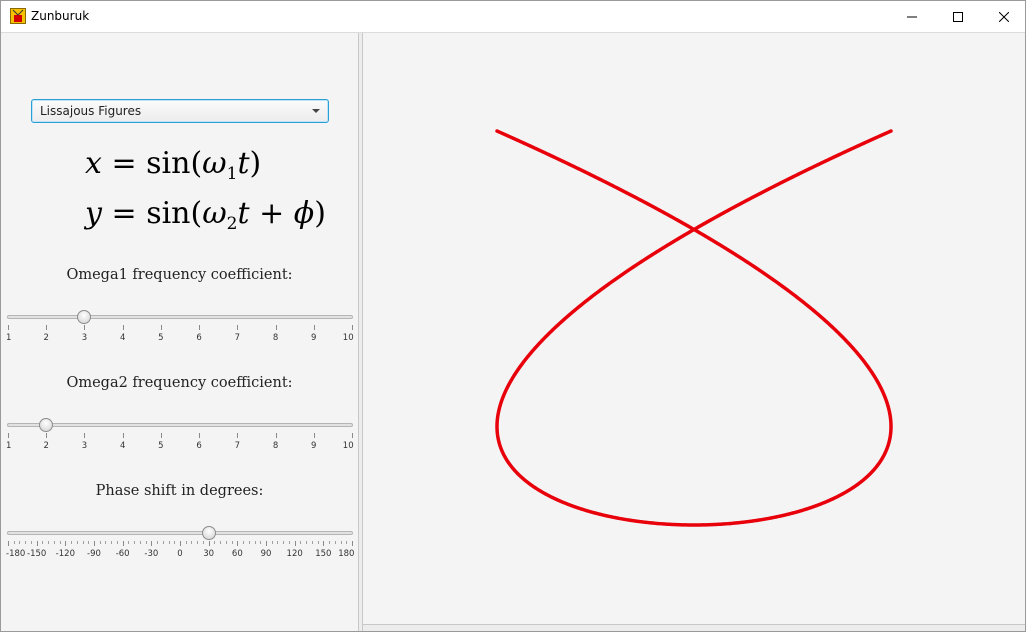 The image size is (1026, 632). I want to click on omega2-slider: 1 2 3 4 5 6 7 8 9 10, so click(180, 438).